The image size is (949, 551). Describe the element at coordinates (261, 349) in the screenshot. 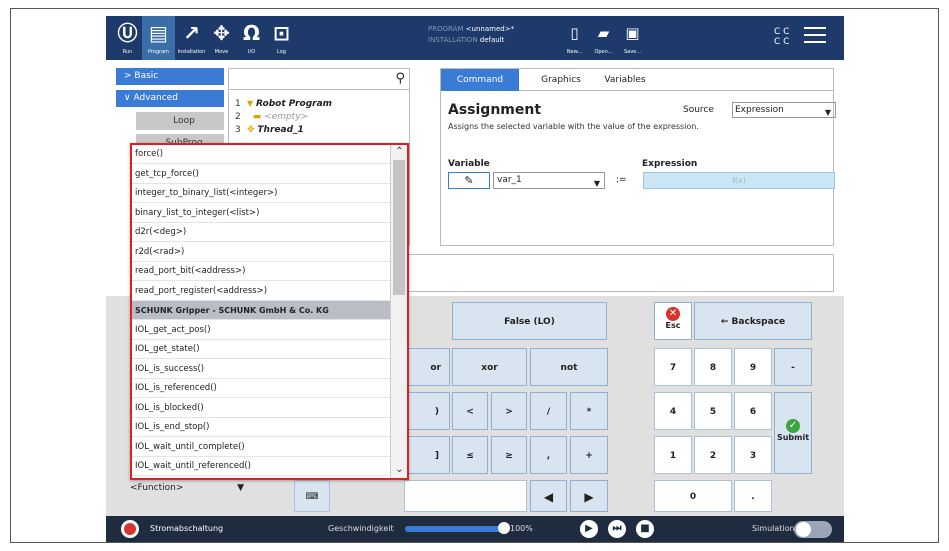

I see `dropdown-item: IOL_get_state()` at that location.